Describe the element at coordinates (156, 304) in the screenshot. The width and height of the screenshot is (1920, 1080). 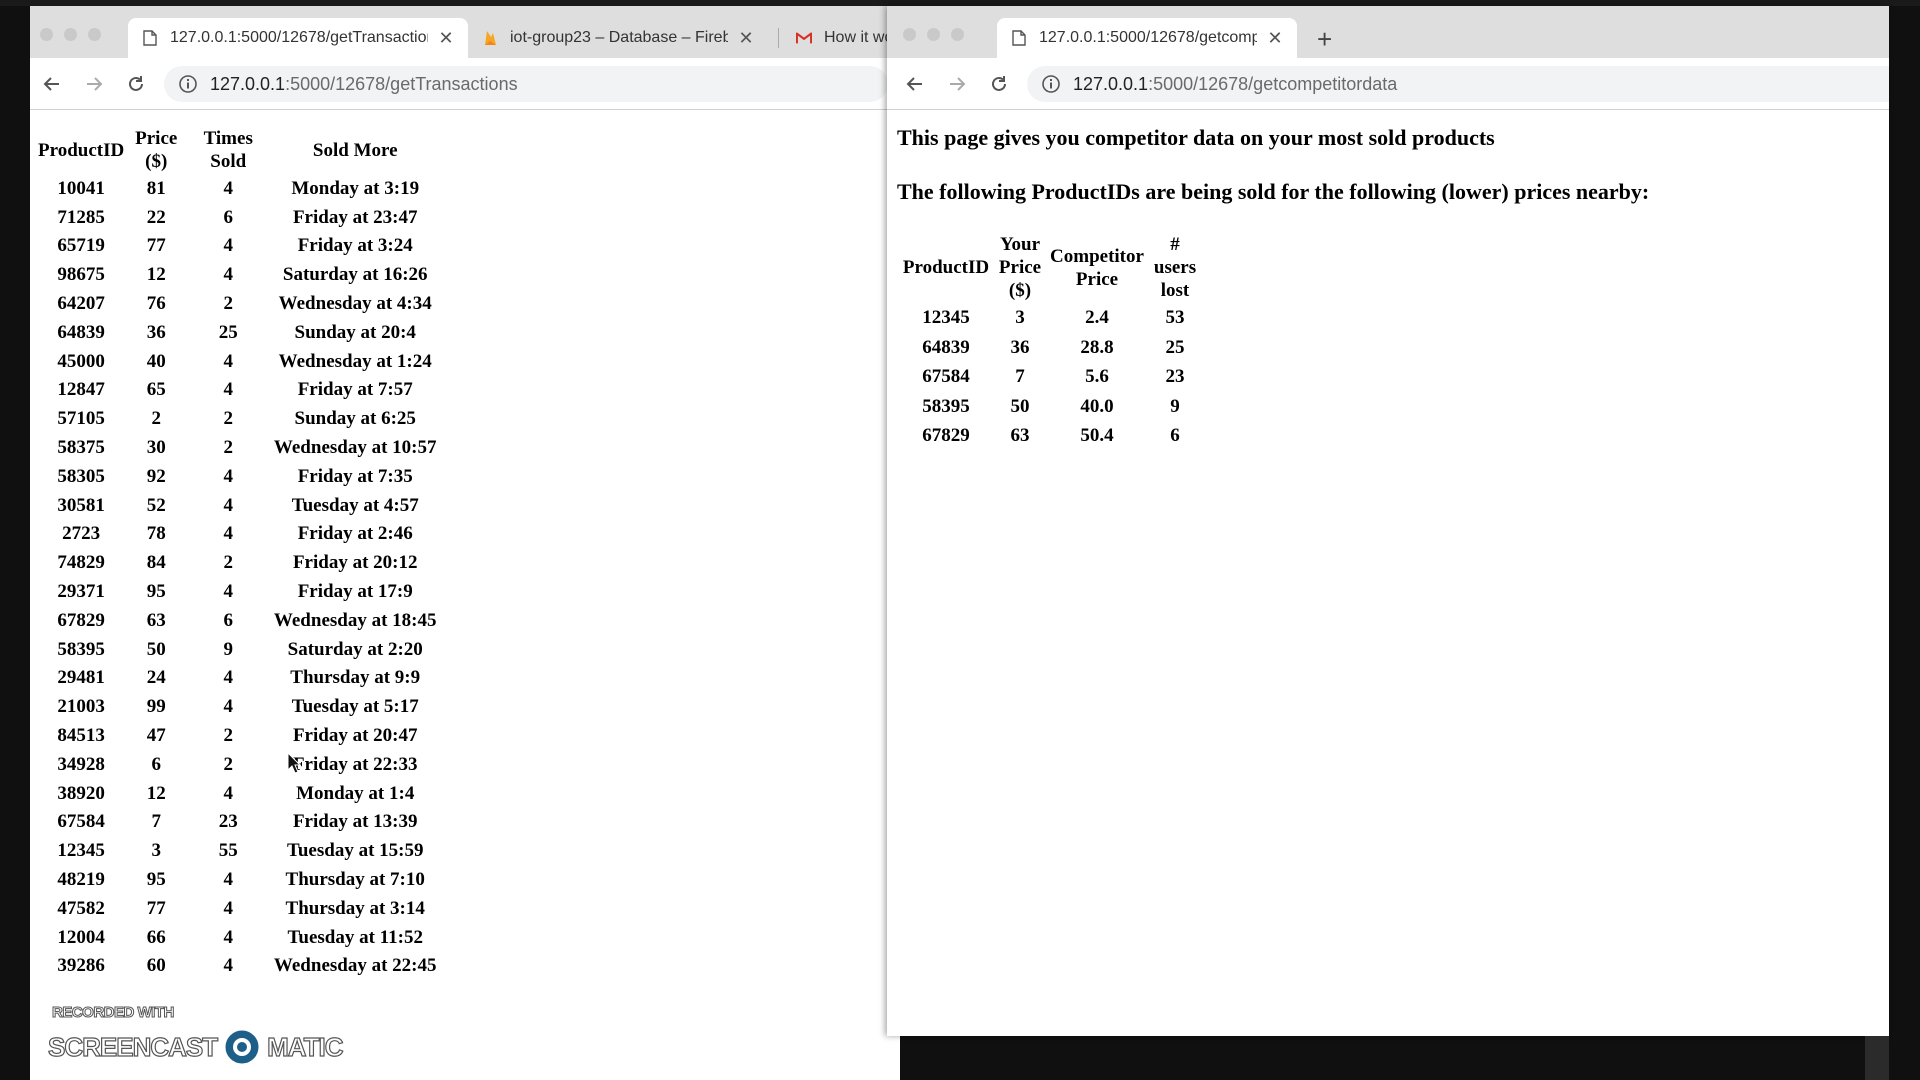
I see `cell-price: 76` at that location.